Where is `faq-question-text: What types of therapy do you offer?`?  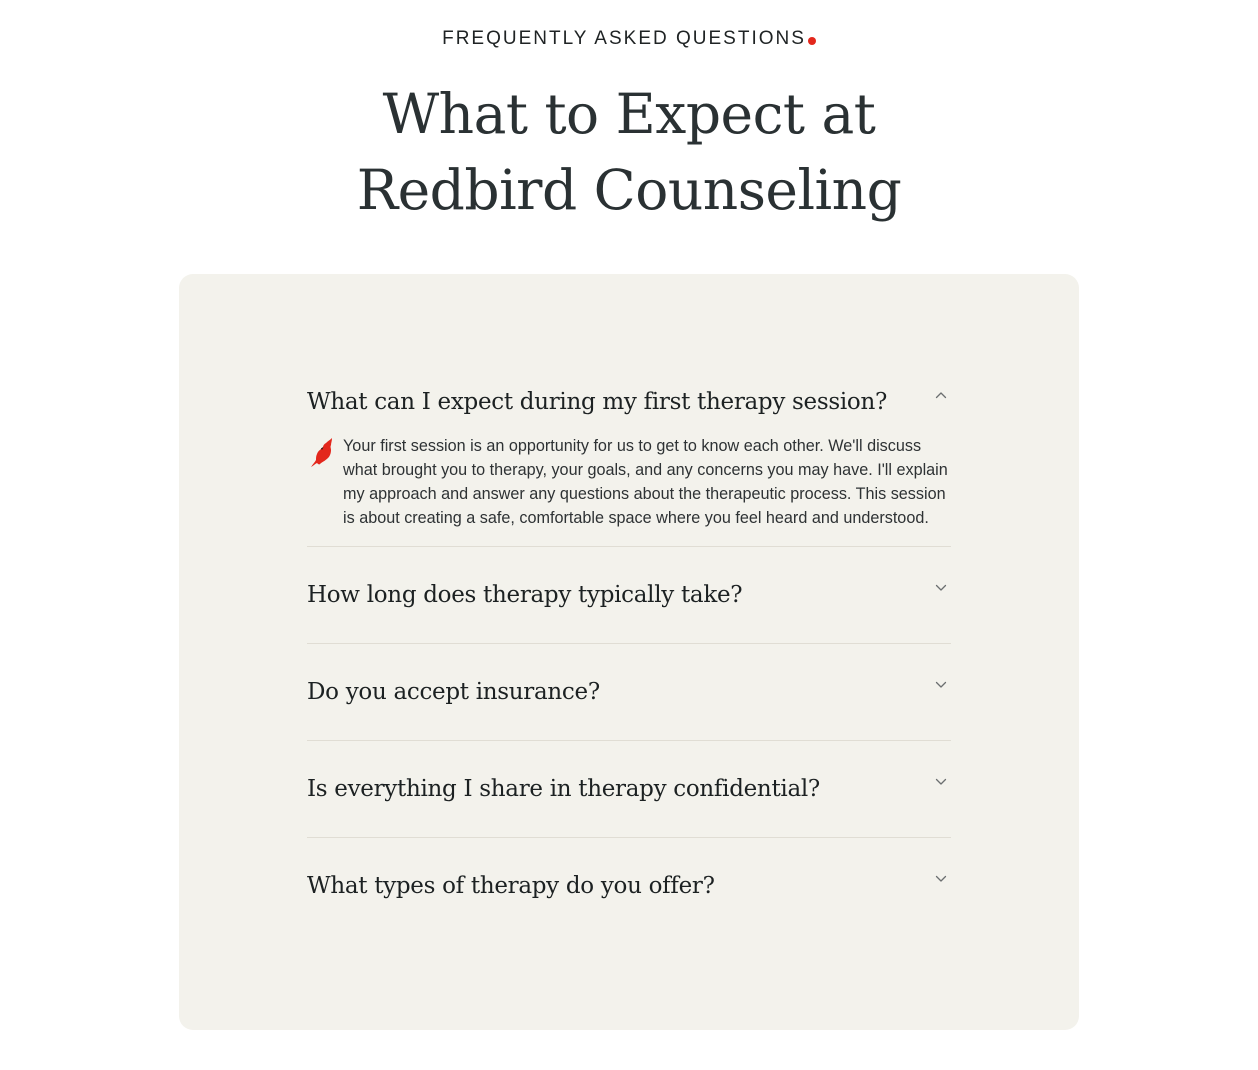 faq-question-text: What types of therapy do you offer? is located at coordinates (511, 886).